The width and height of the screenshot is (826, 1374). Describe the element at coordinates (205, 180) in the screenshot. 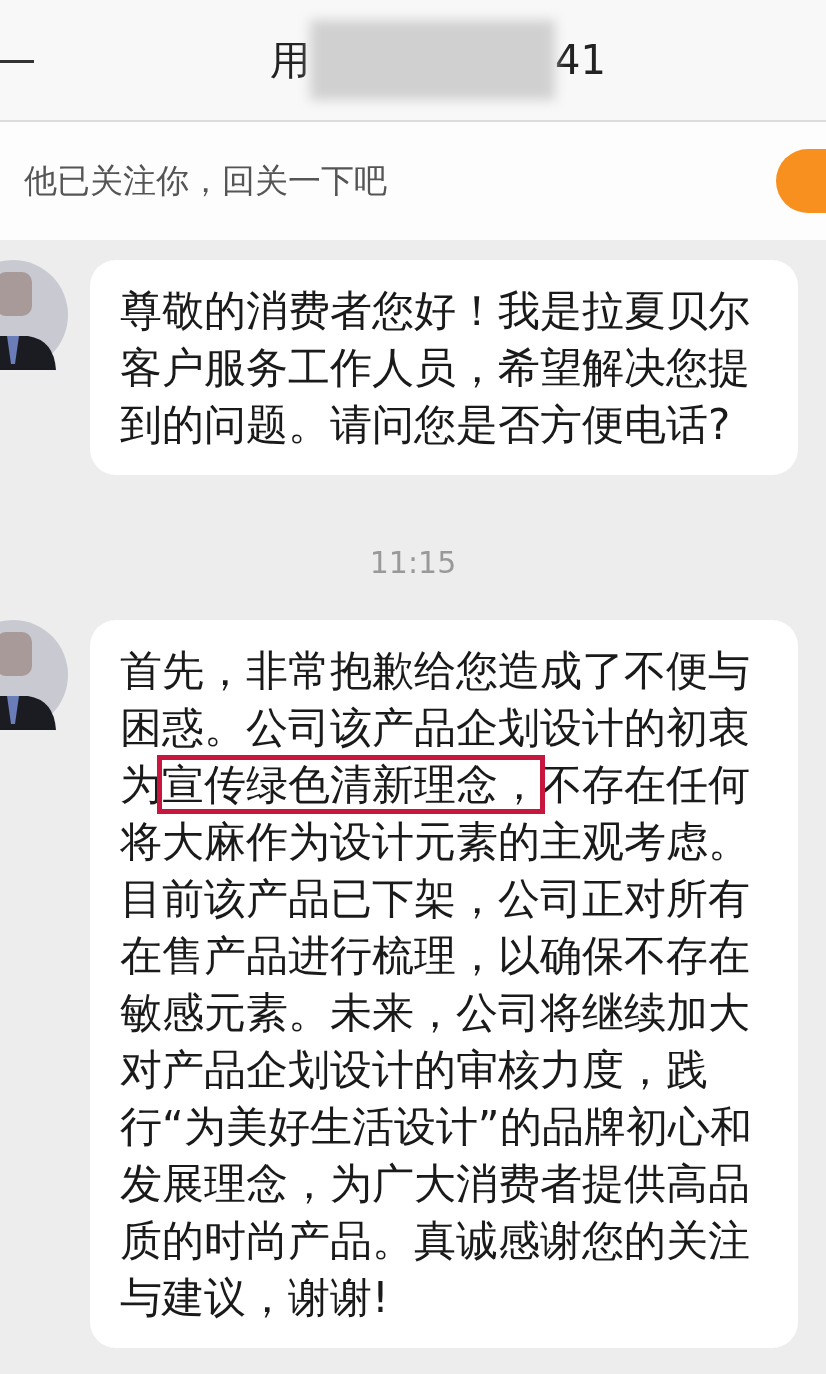

I see `follow-prompt: 他已关注你，回关一下吧` at that location.